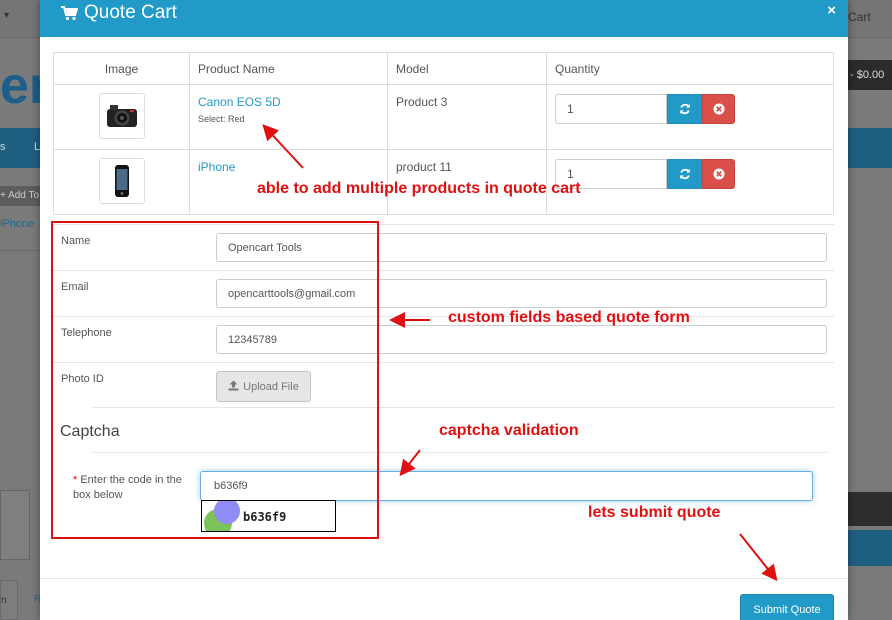  What do you see at coordinates (17, 224) in the screenshot?
I see `background-breadcrumb: iPhone` at bounding box center [17, 224].